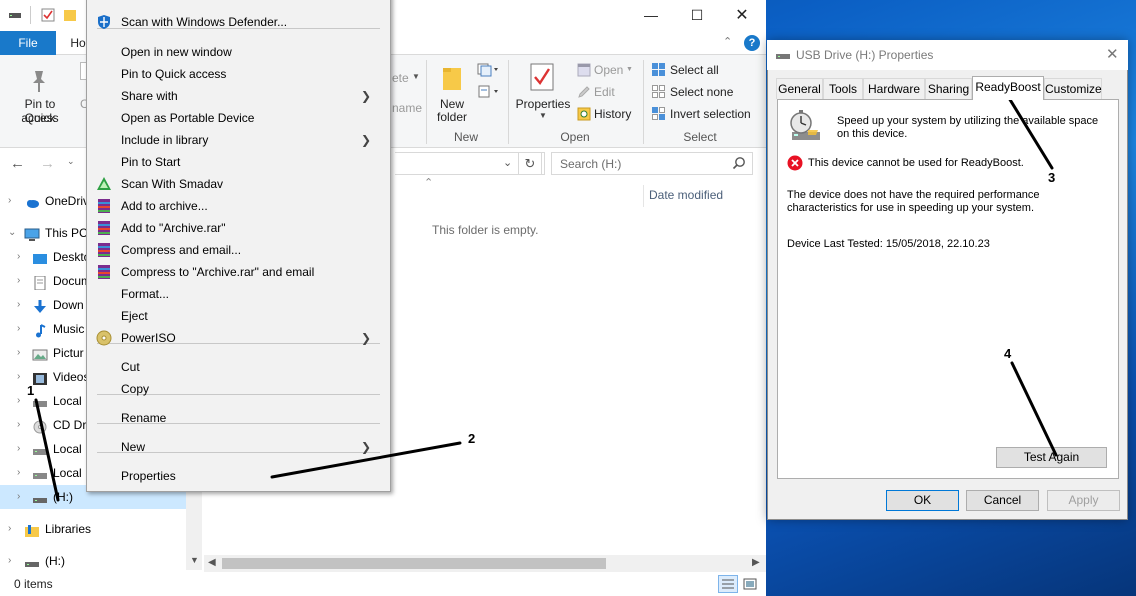  I want to click on annotation-label-3: 3, so click(1052, 177).